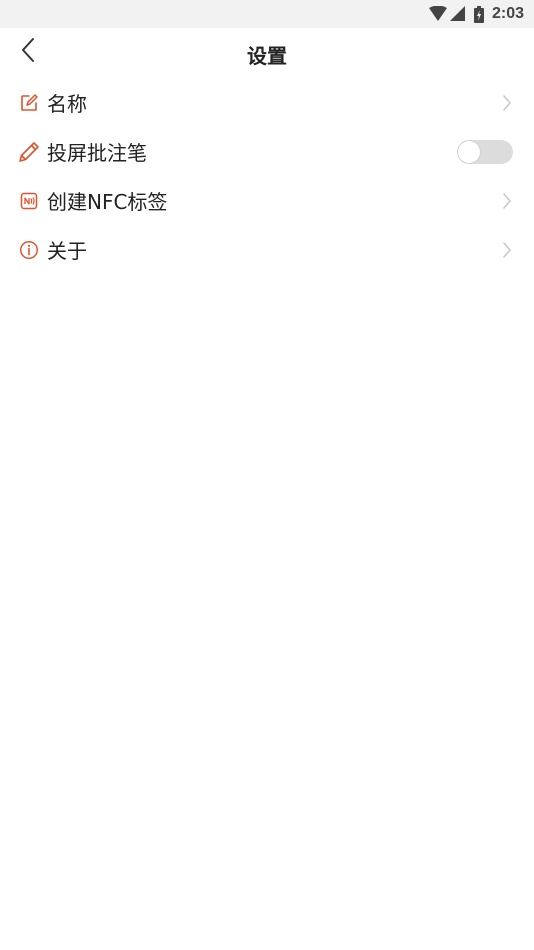 Image resolution: width=534 pixels, height=950 pixels. I want to click on toggle-knob, so click(469, 151).